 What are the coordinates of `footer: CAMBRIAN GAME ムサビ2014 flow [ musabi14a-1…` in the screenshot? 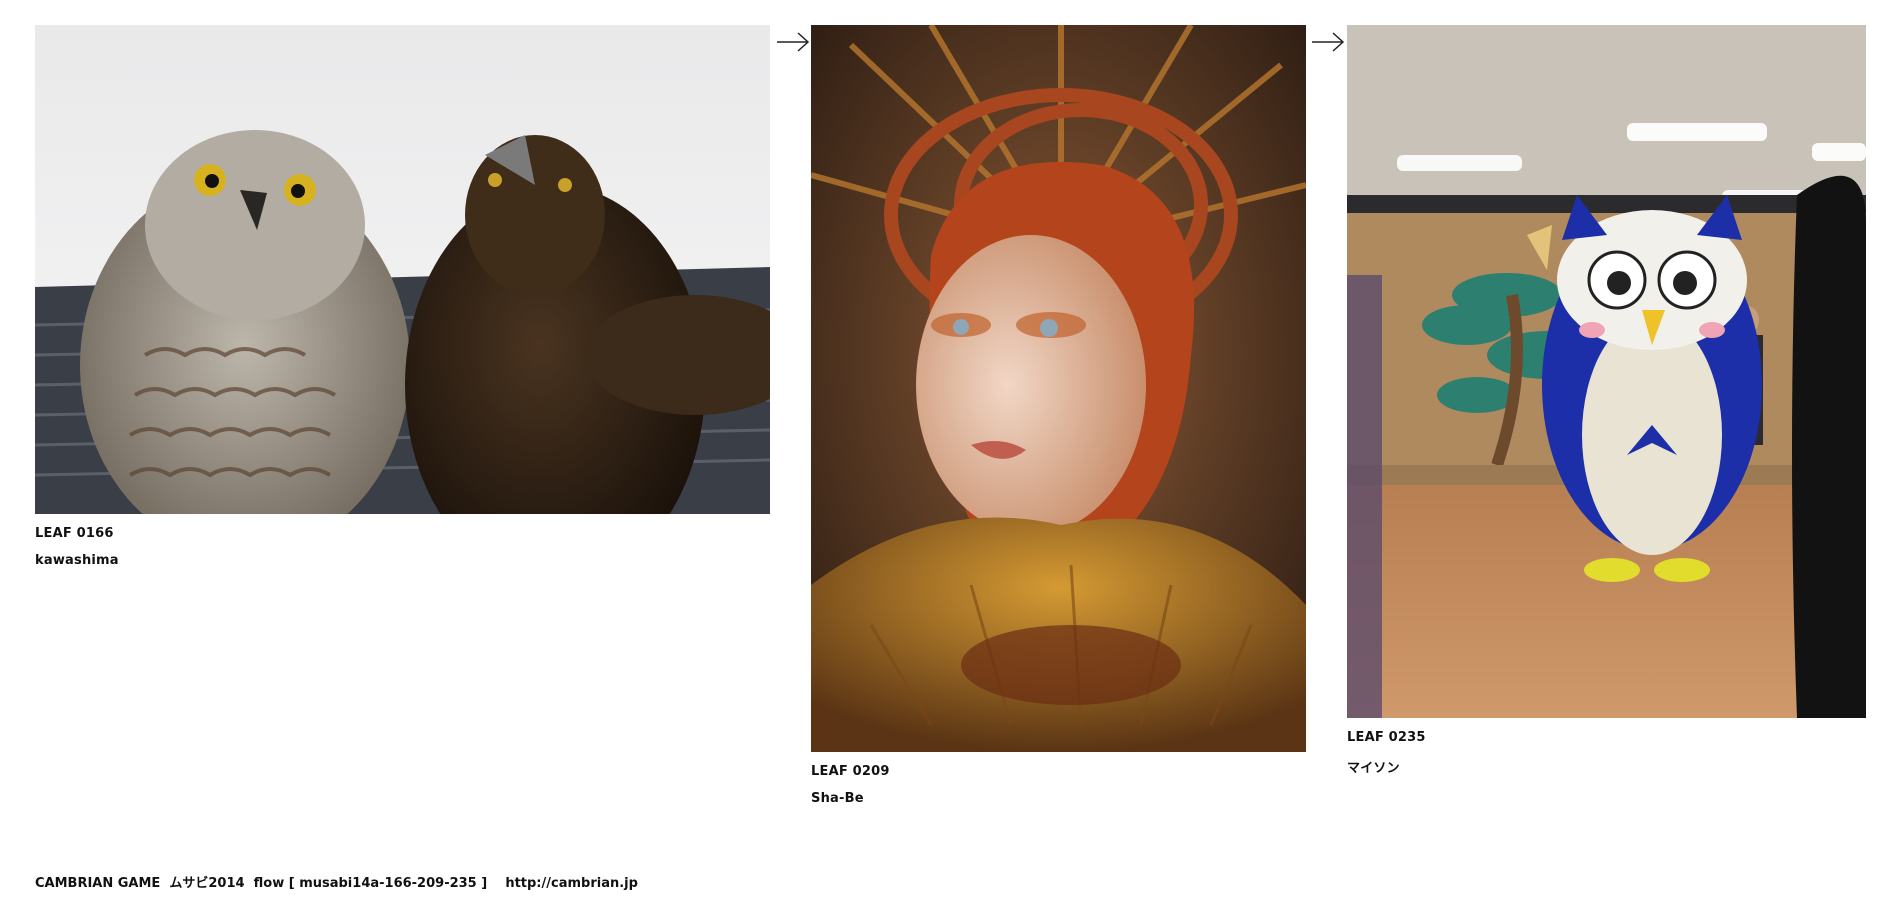 It's located at (336, 881).